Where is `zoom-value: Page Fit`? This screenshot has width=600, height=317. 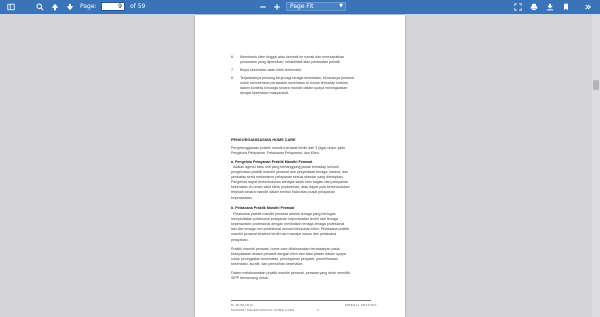 zoom-value: Page Fit is located at coordinates (302, 6).